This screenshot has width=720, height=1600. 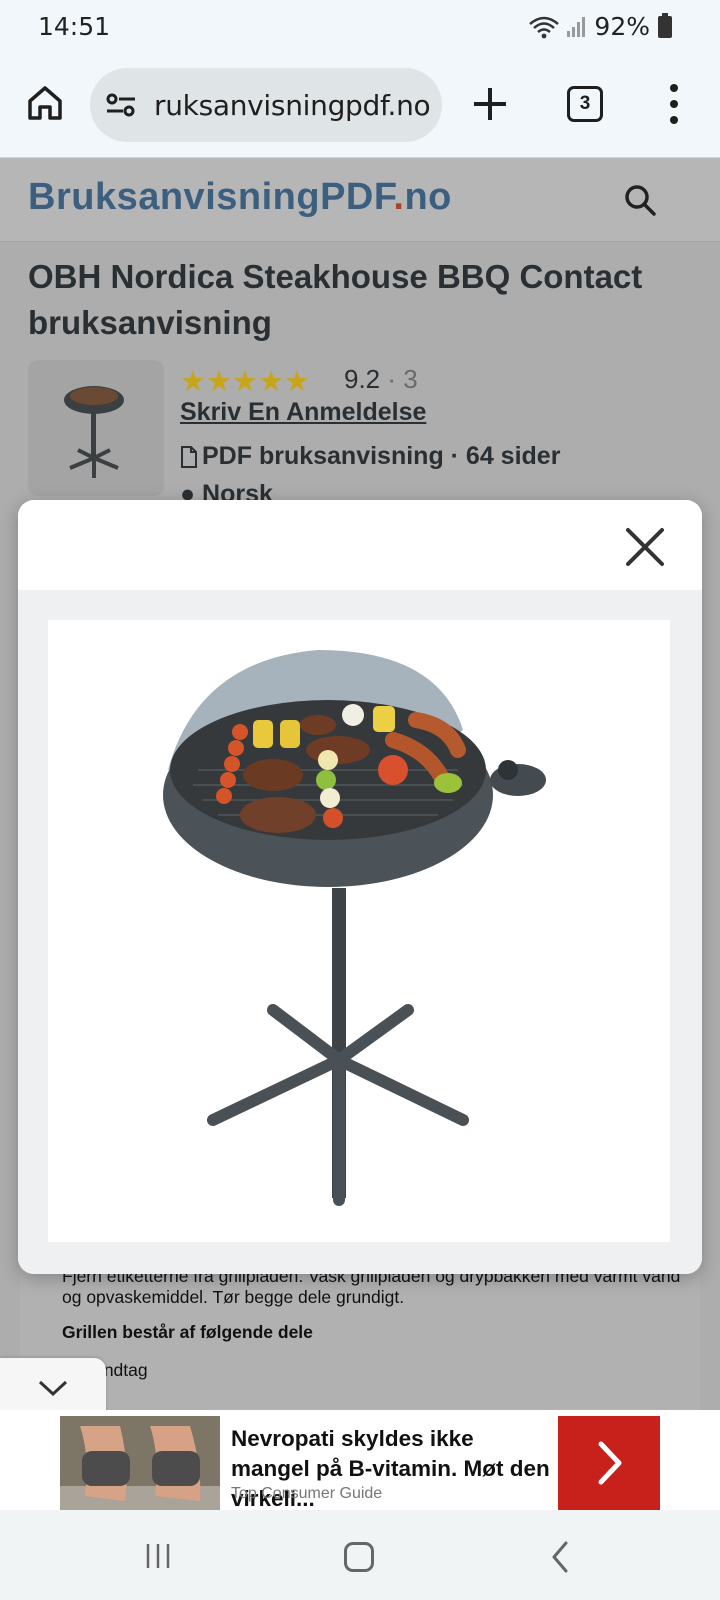 I want to click on site-header: BruksanvisningPDF.no, so click(x=360, y=200).